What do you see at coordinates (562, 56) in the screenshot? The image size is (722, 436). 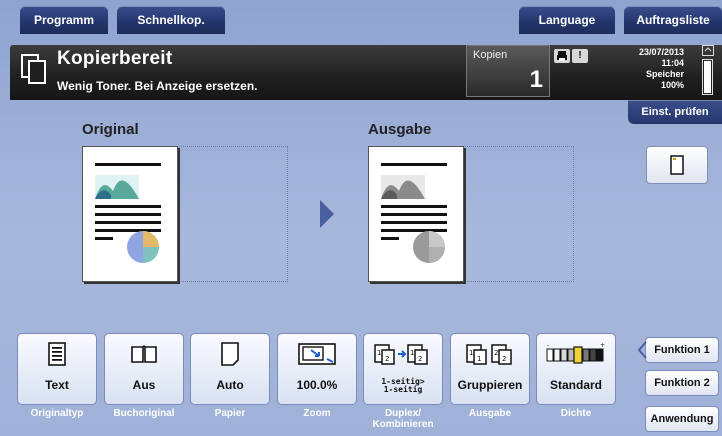 I see `printer-status-icon` at bounding box center [562, 56].